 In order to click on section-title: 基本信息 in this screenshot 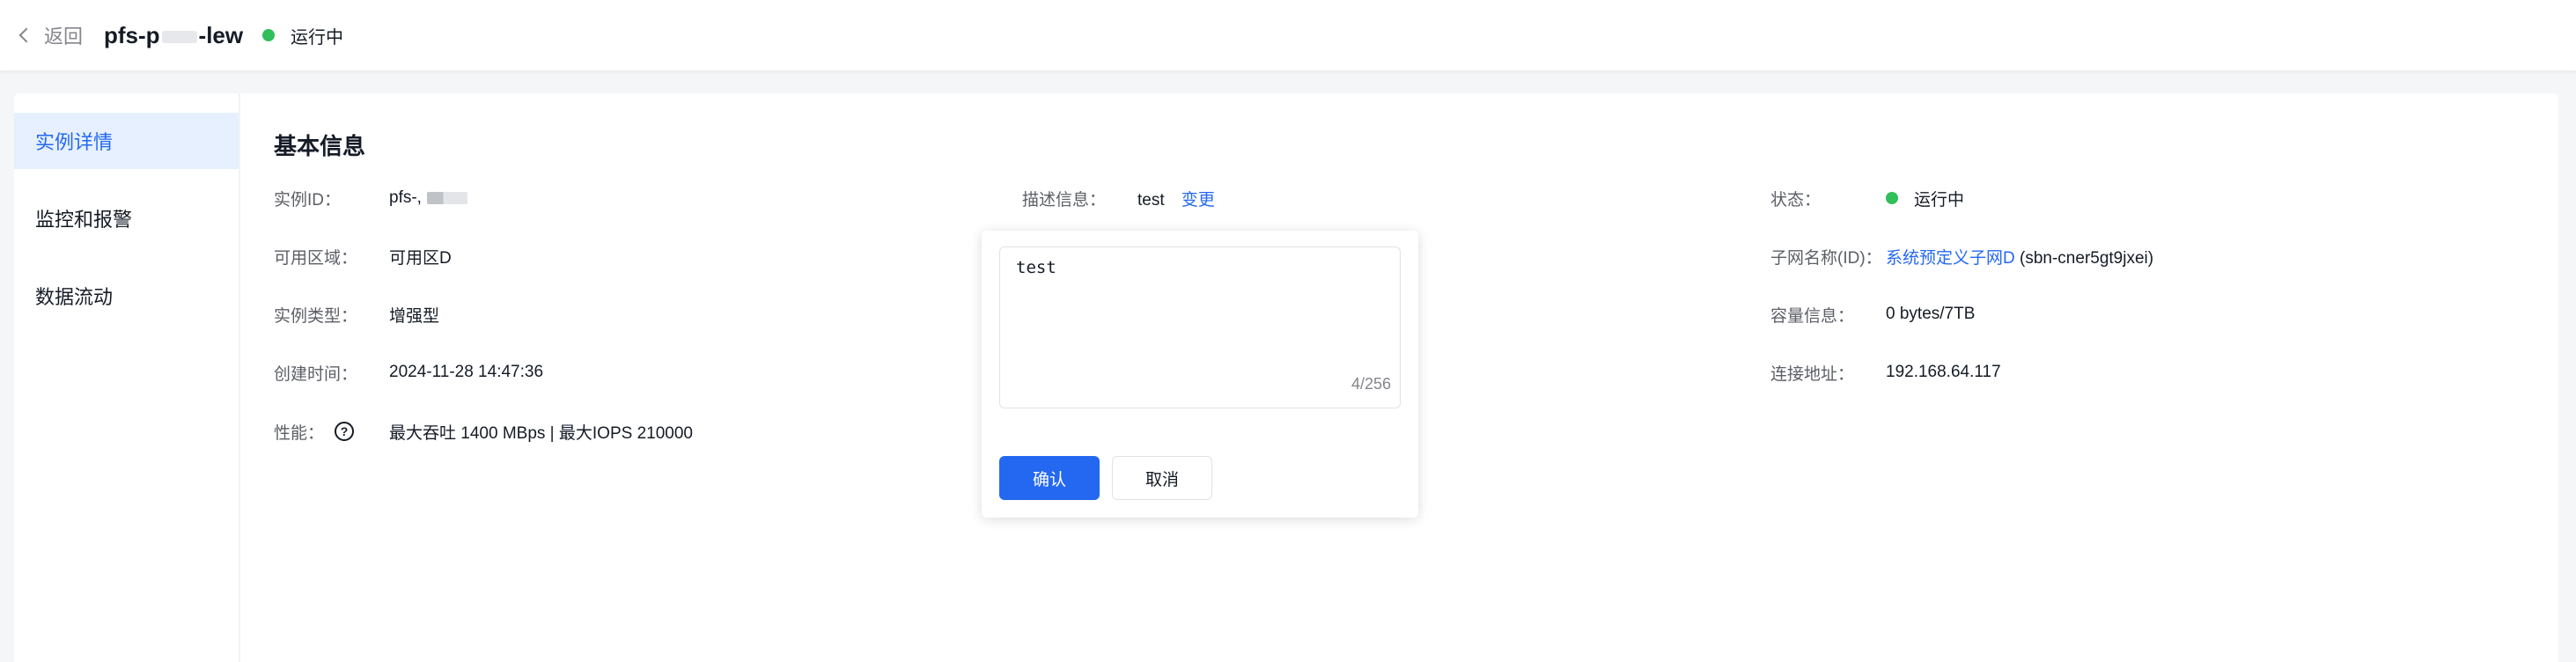, I will do `click(320, 146)`.